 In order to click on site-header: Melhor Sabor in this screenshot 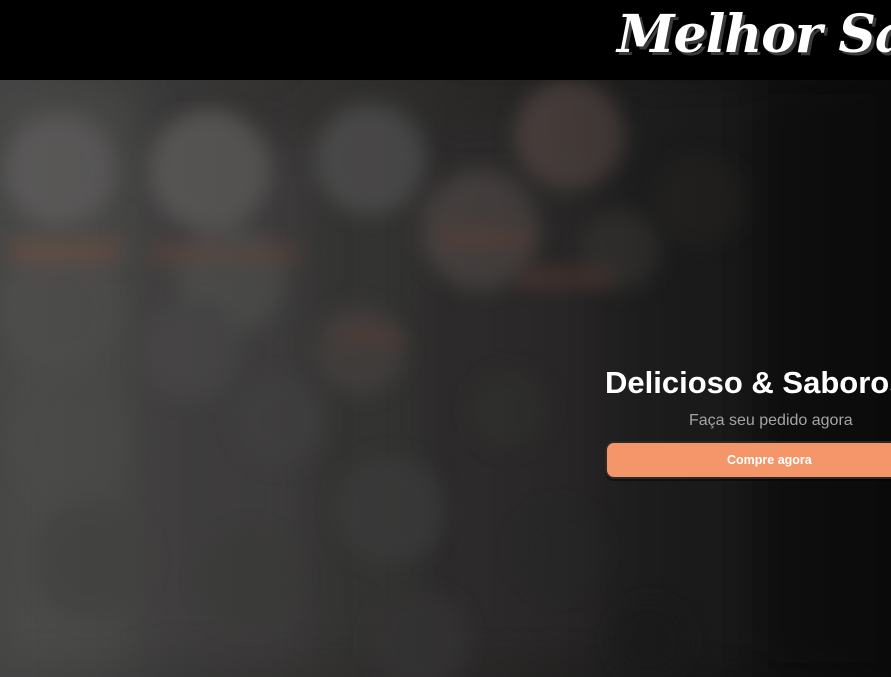, I will do `click(445, 40)`.